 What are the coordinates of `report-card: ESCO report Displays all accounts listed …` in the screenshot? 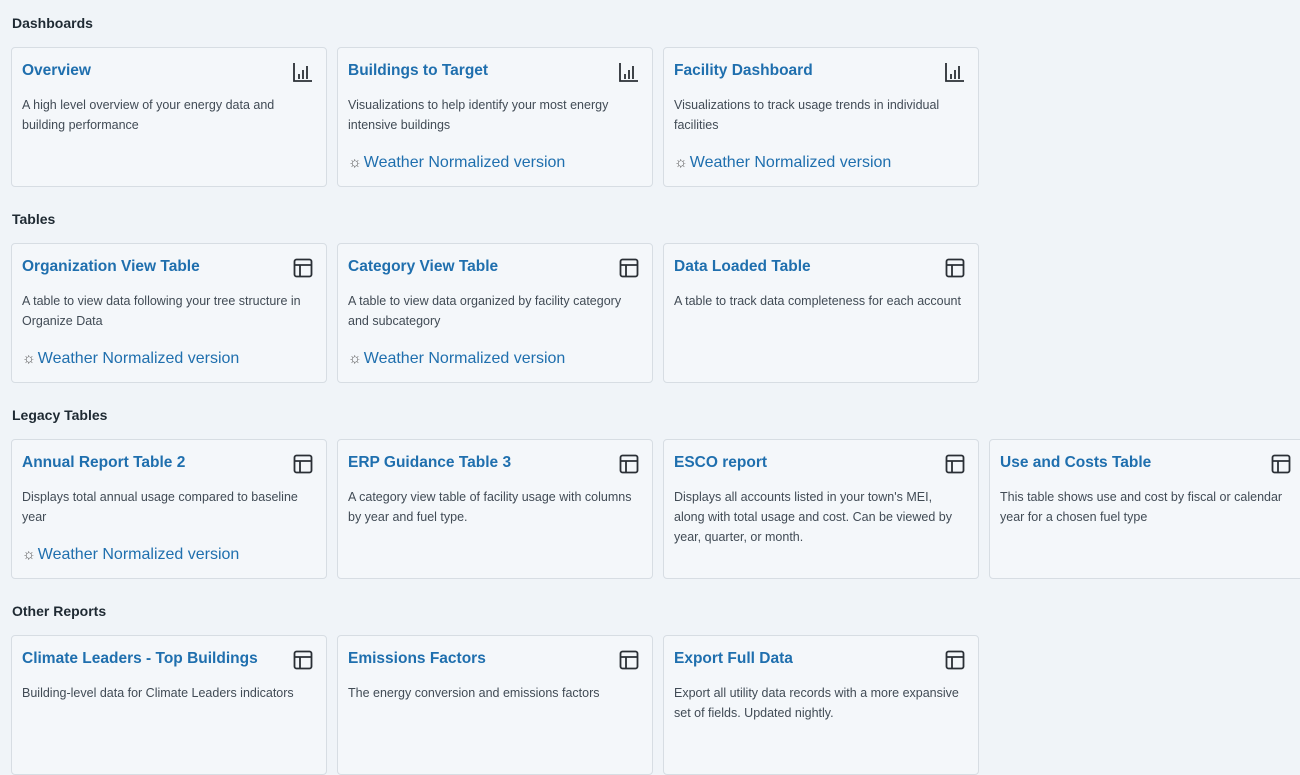 It's located at (821, 509).